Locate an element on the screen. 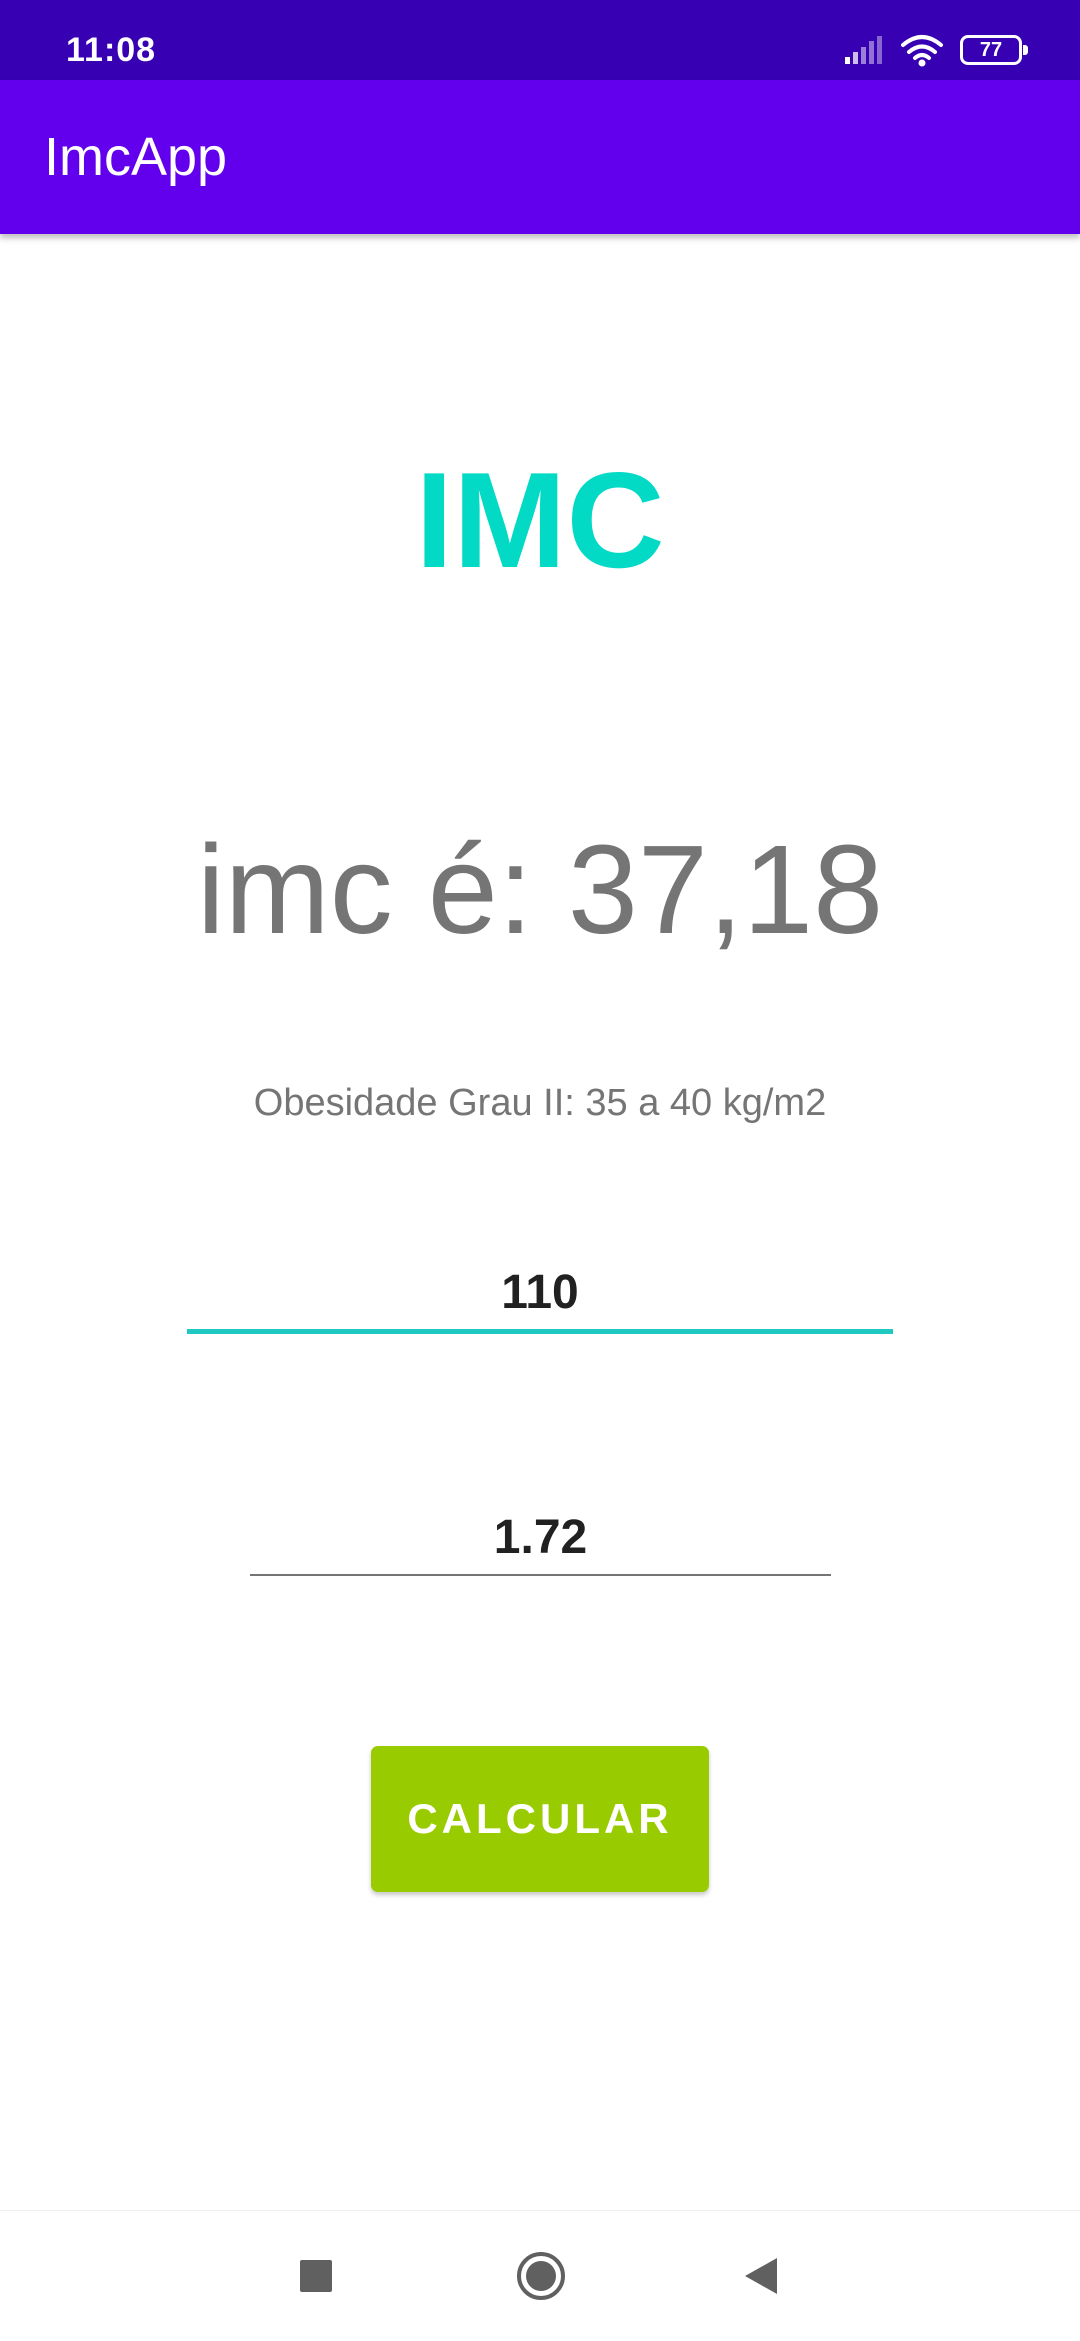 This screenshot has height=2341, width=1080. recents-button is located at coordinates (316, 2276).